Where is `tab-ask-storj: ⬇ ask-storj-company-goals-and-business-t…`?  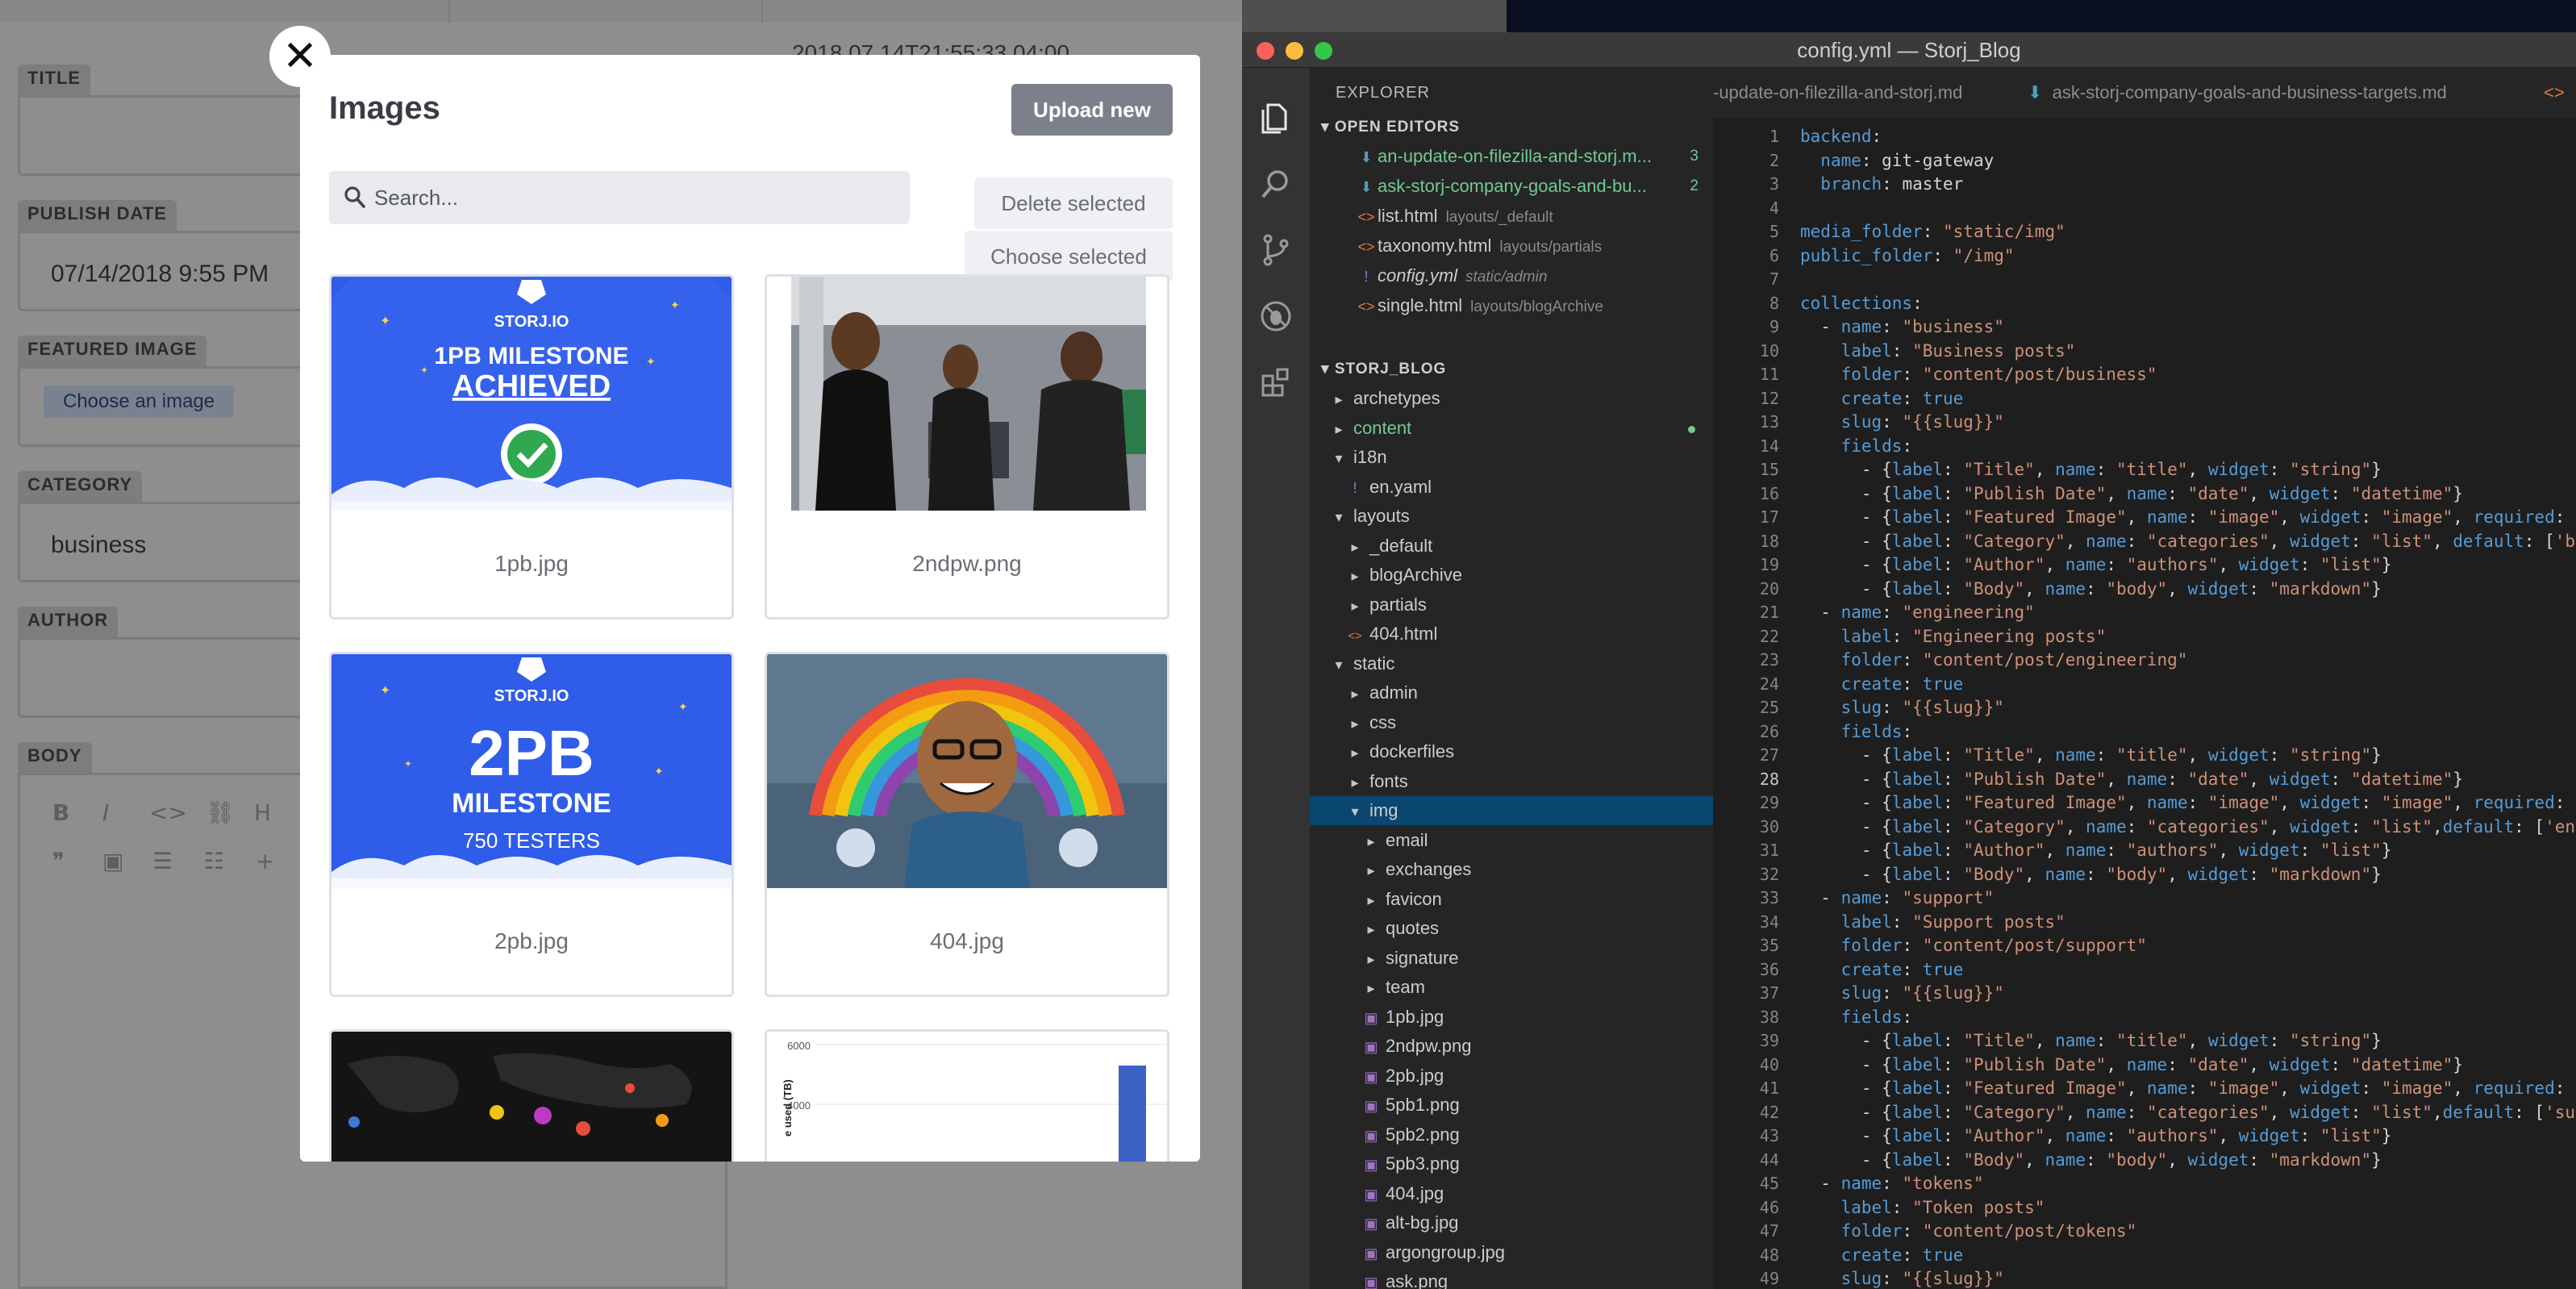 tab-ask-storj: ⬇ ask-storj-company-goals-and-business-t… is located at coordinates (2237, 93).